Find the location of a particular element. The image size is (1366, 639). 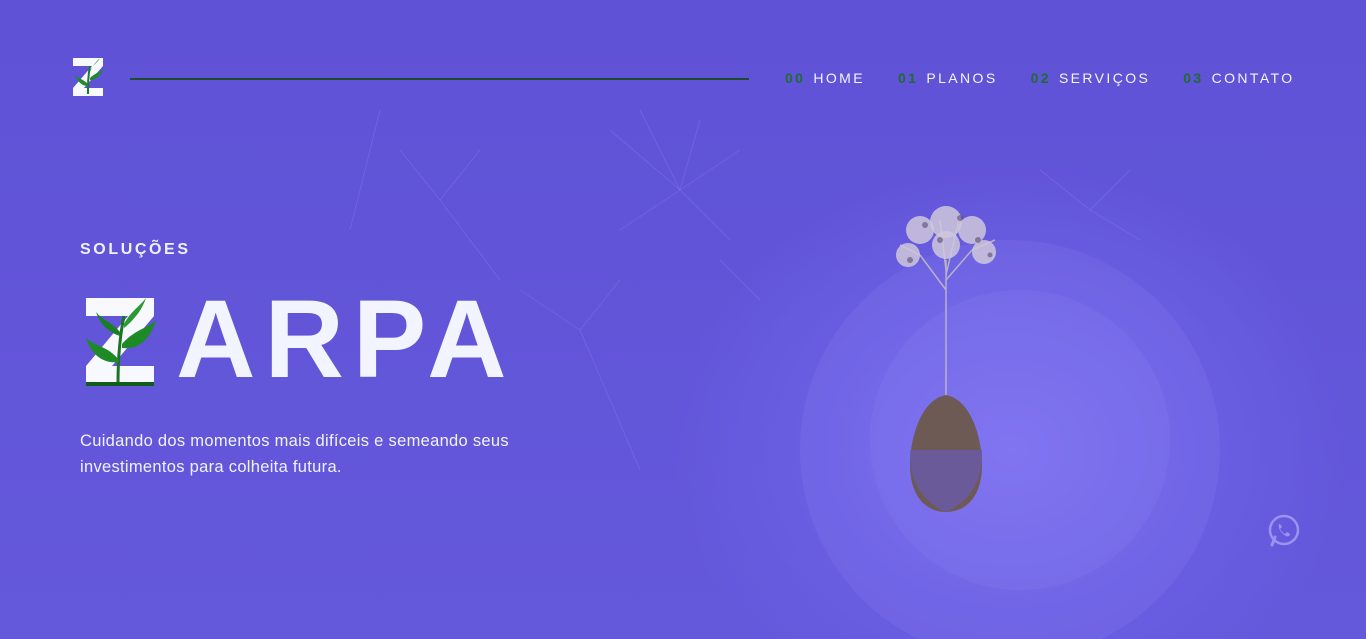

nav-item-contato: 03 CONTATO is located at coordinates (1238, 78).